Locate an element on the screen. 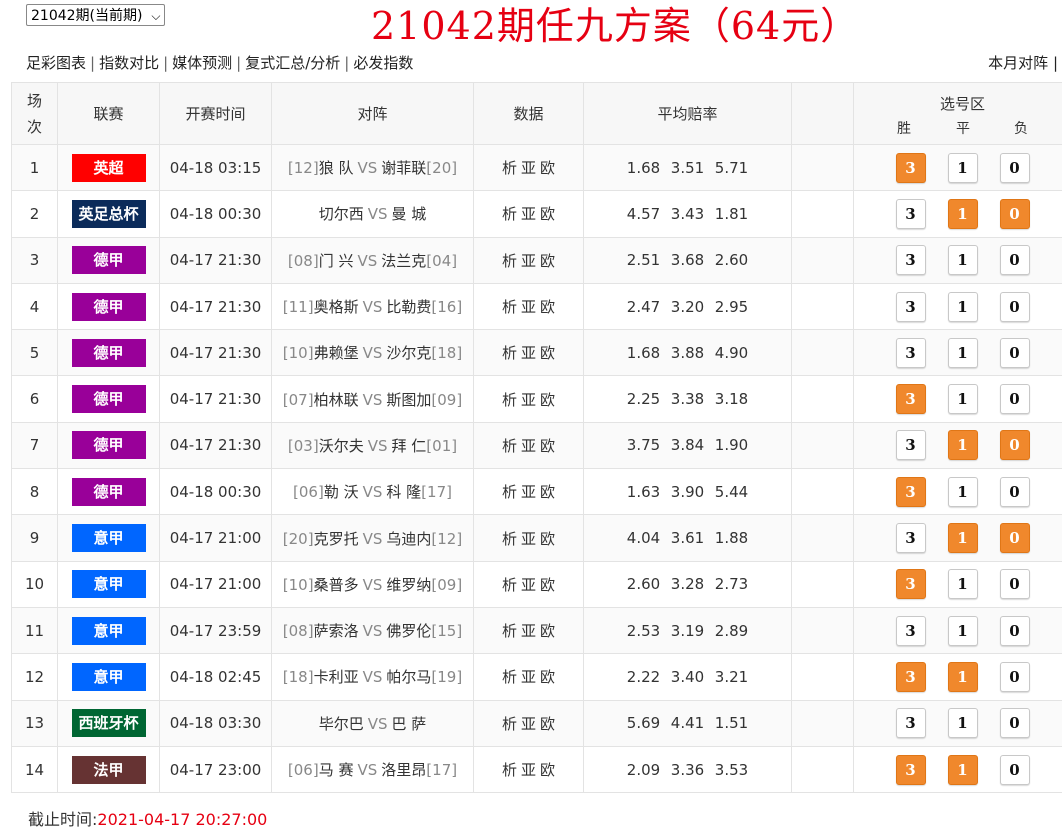  away-team-link: 维罗纳 is located at coordinates (408, 585).